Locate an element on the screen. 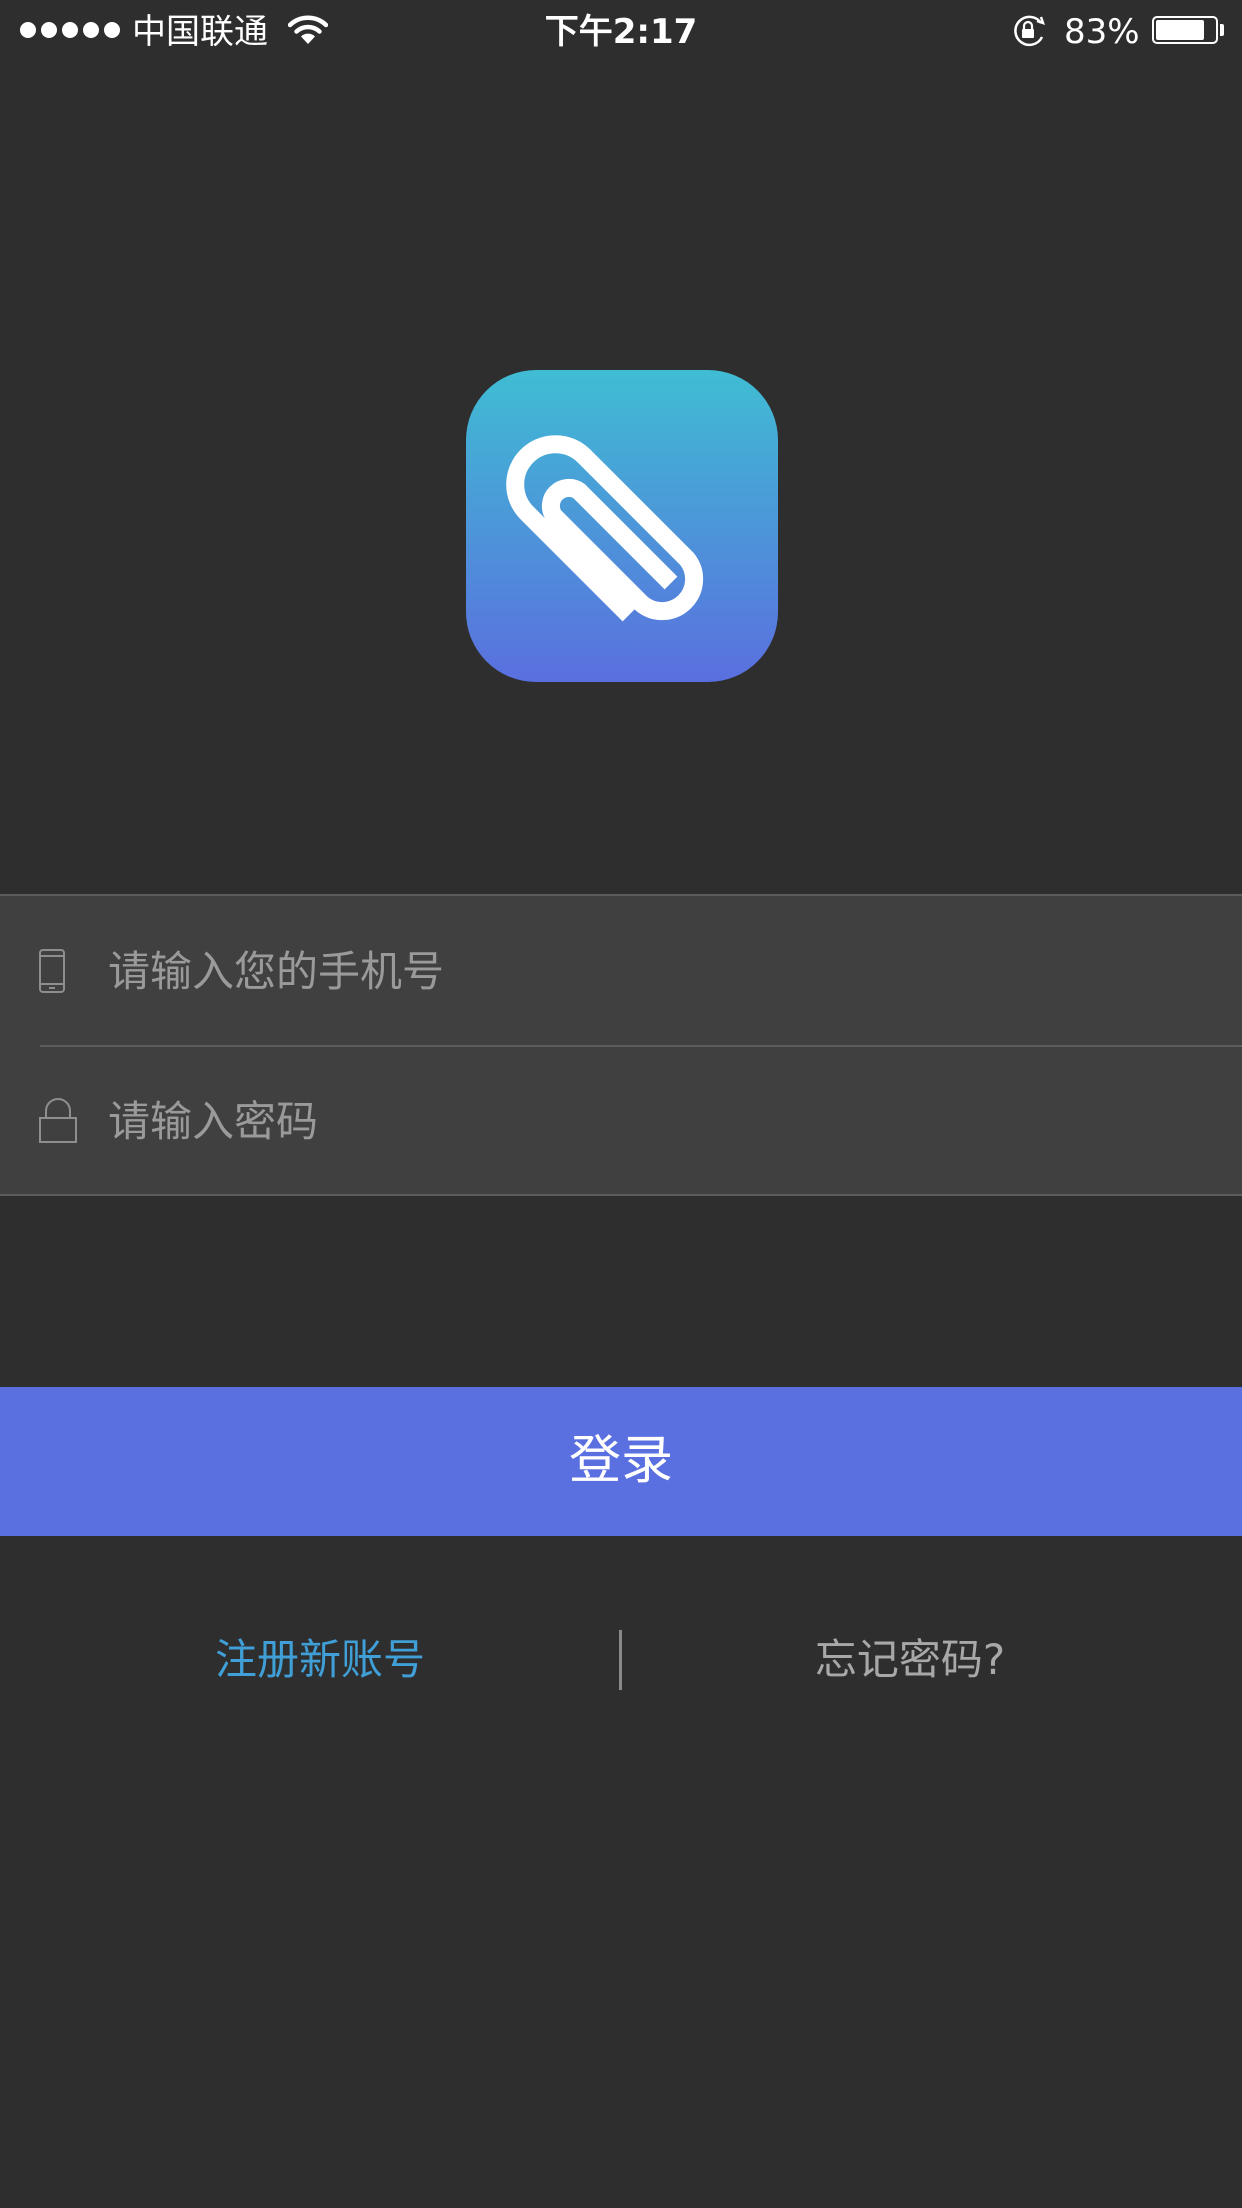 This screenshot has height=2208, width=1242. rotation-lock-icon is located at coordinates (1029, 33).